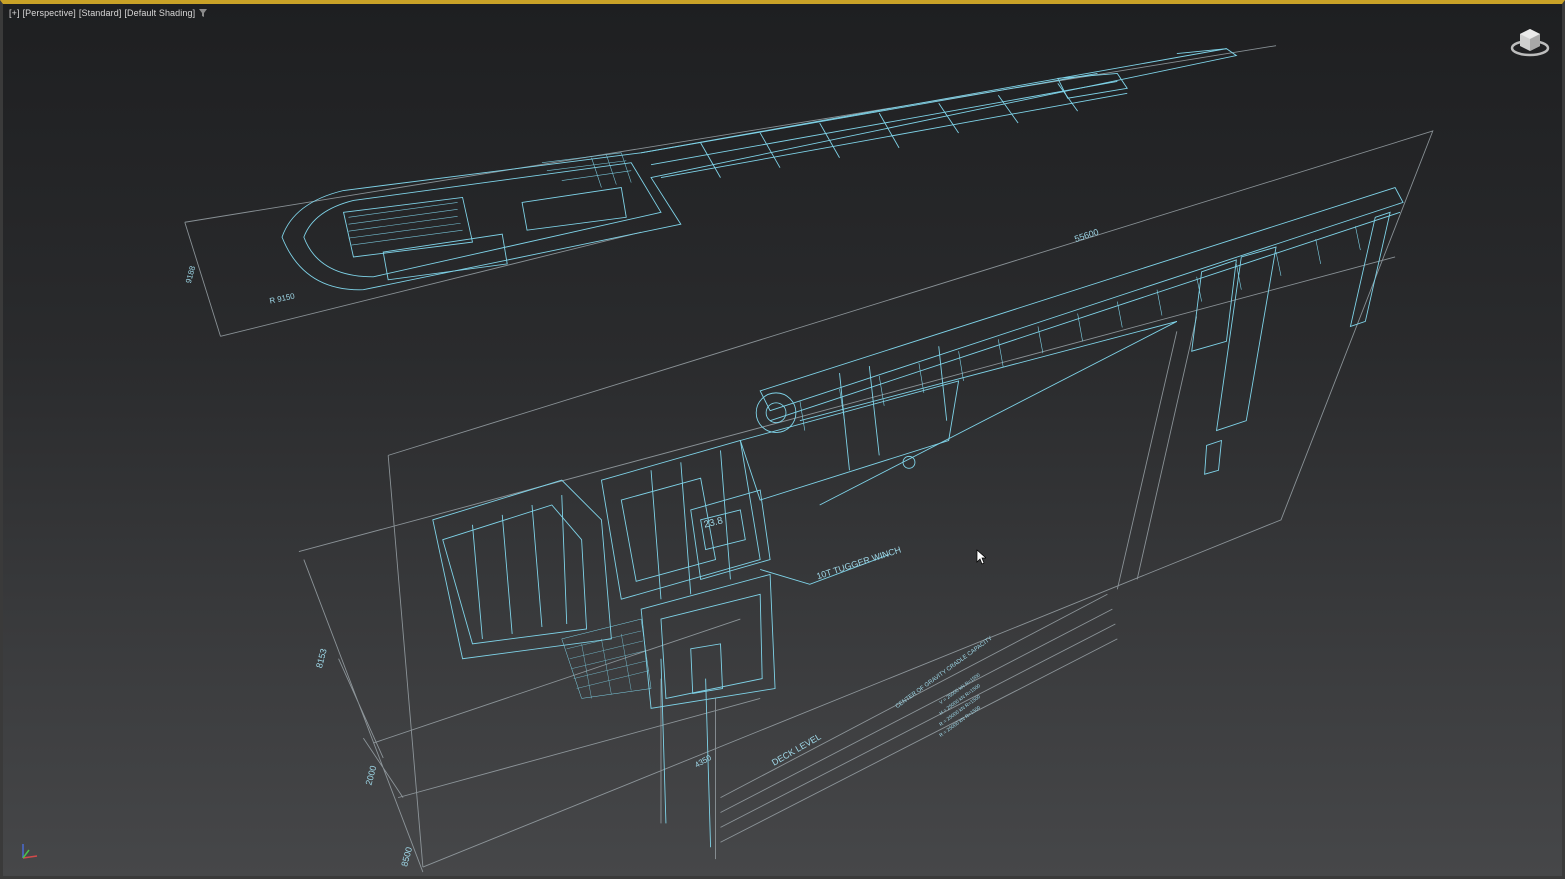  I want to click on top-dimension-length: 55600, so click(1086, 235).